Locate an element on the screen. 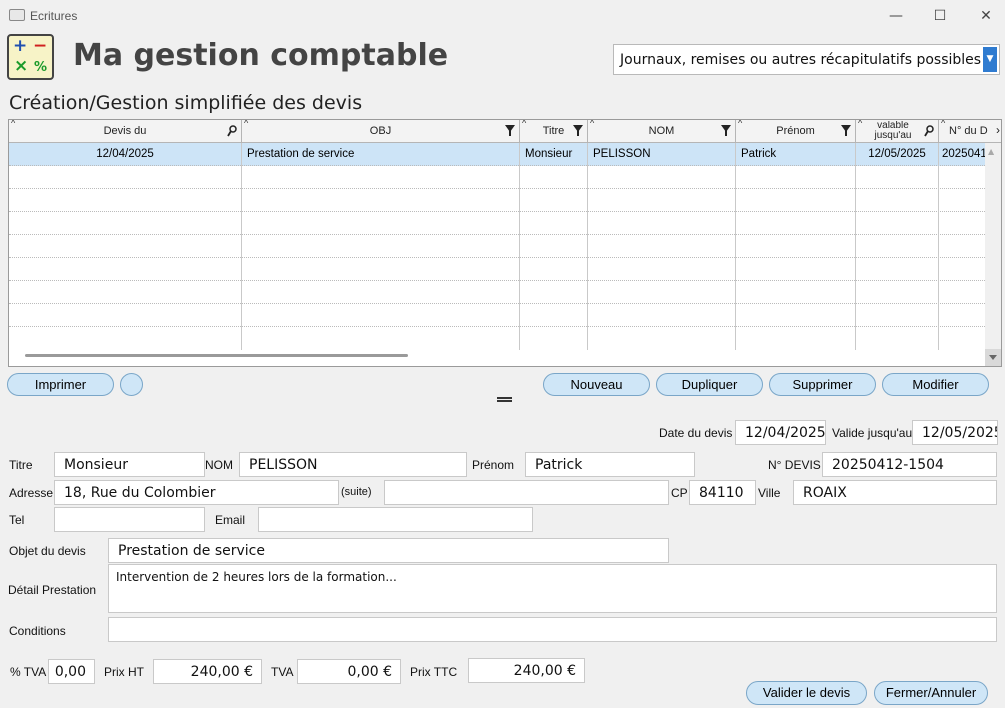 The image size is (1005, 708). column-header-valable: ^ valable jusqu'au is located at coordinates (897, 131).